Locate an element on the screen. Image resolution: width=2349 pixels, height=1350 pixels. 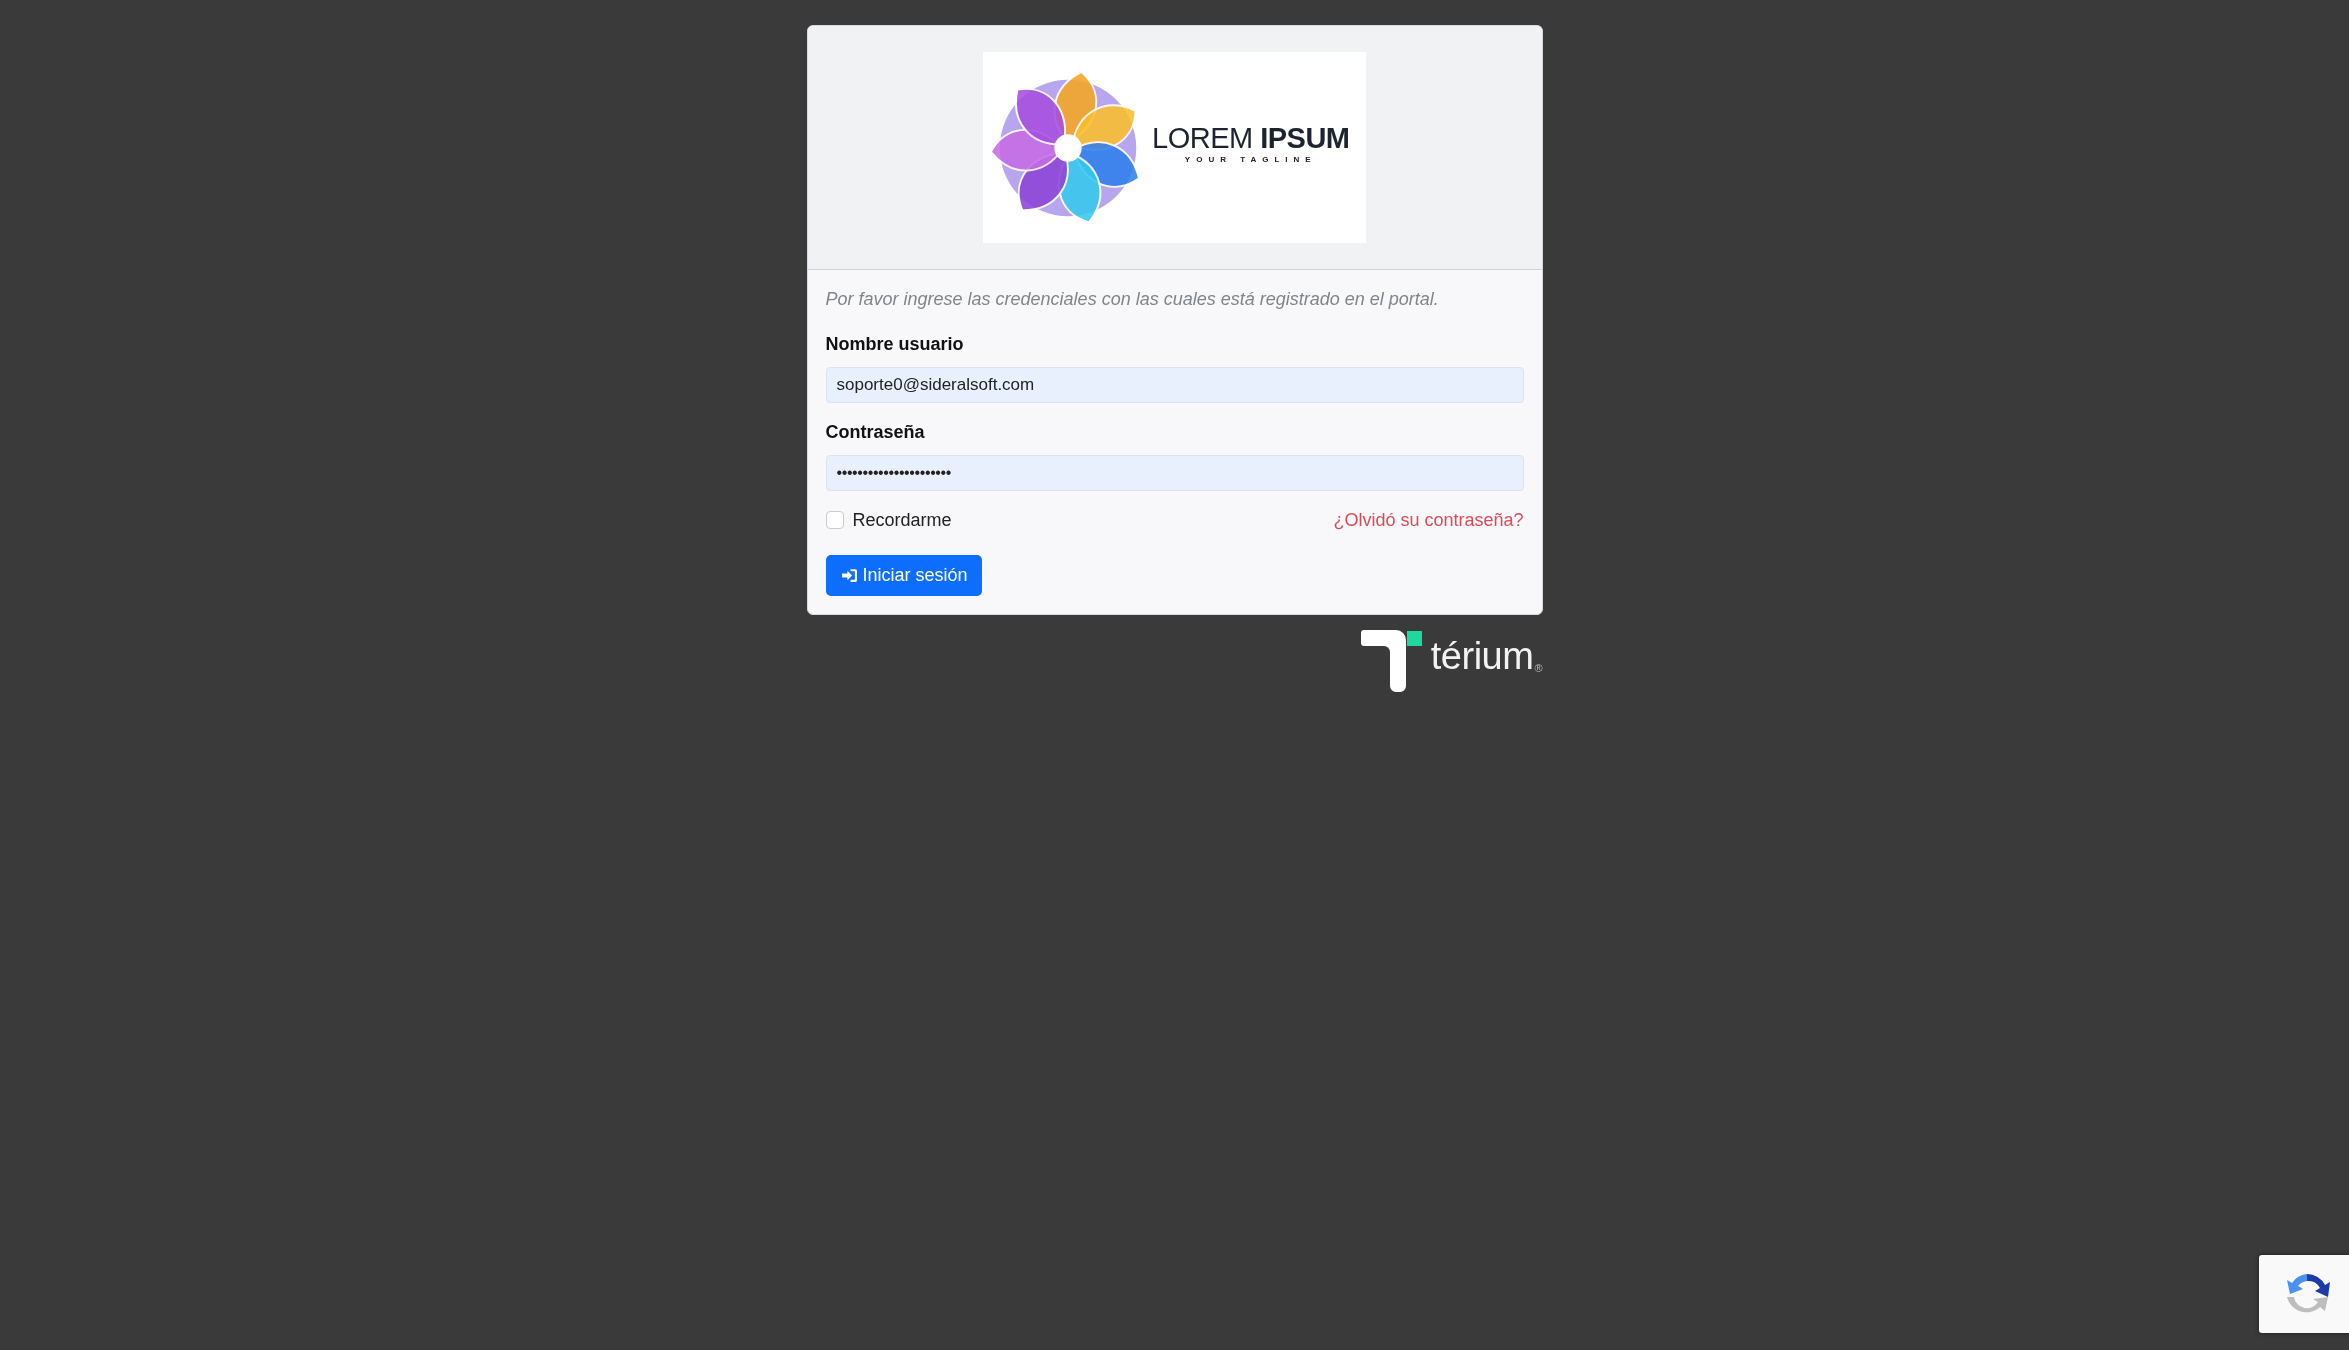
logo-name: LOREM IPSUM is located at coordinates (1251, 137).